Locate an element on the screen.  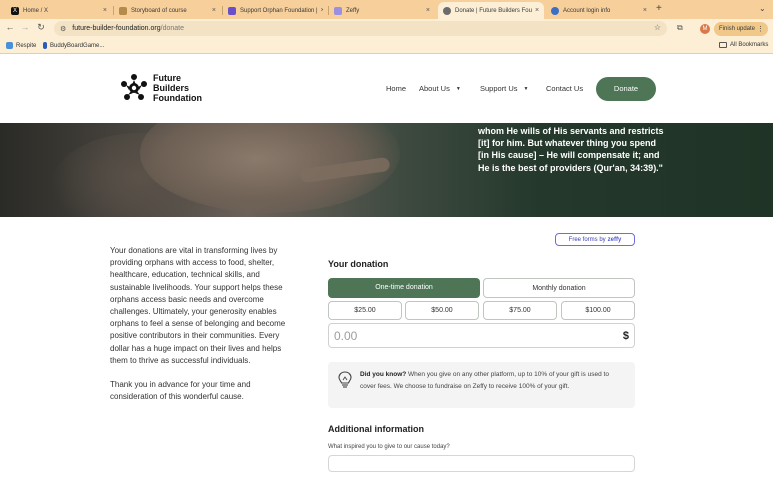
lightbulb-icon is located at coordinates (345, 379).